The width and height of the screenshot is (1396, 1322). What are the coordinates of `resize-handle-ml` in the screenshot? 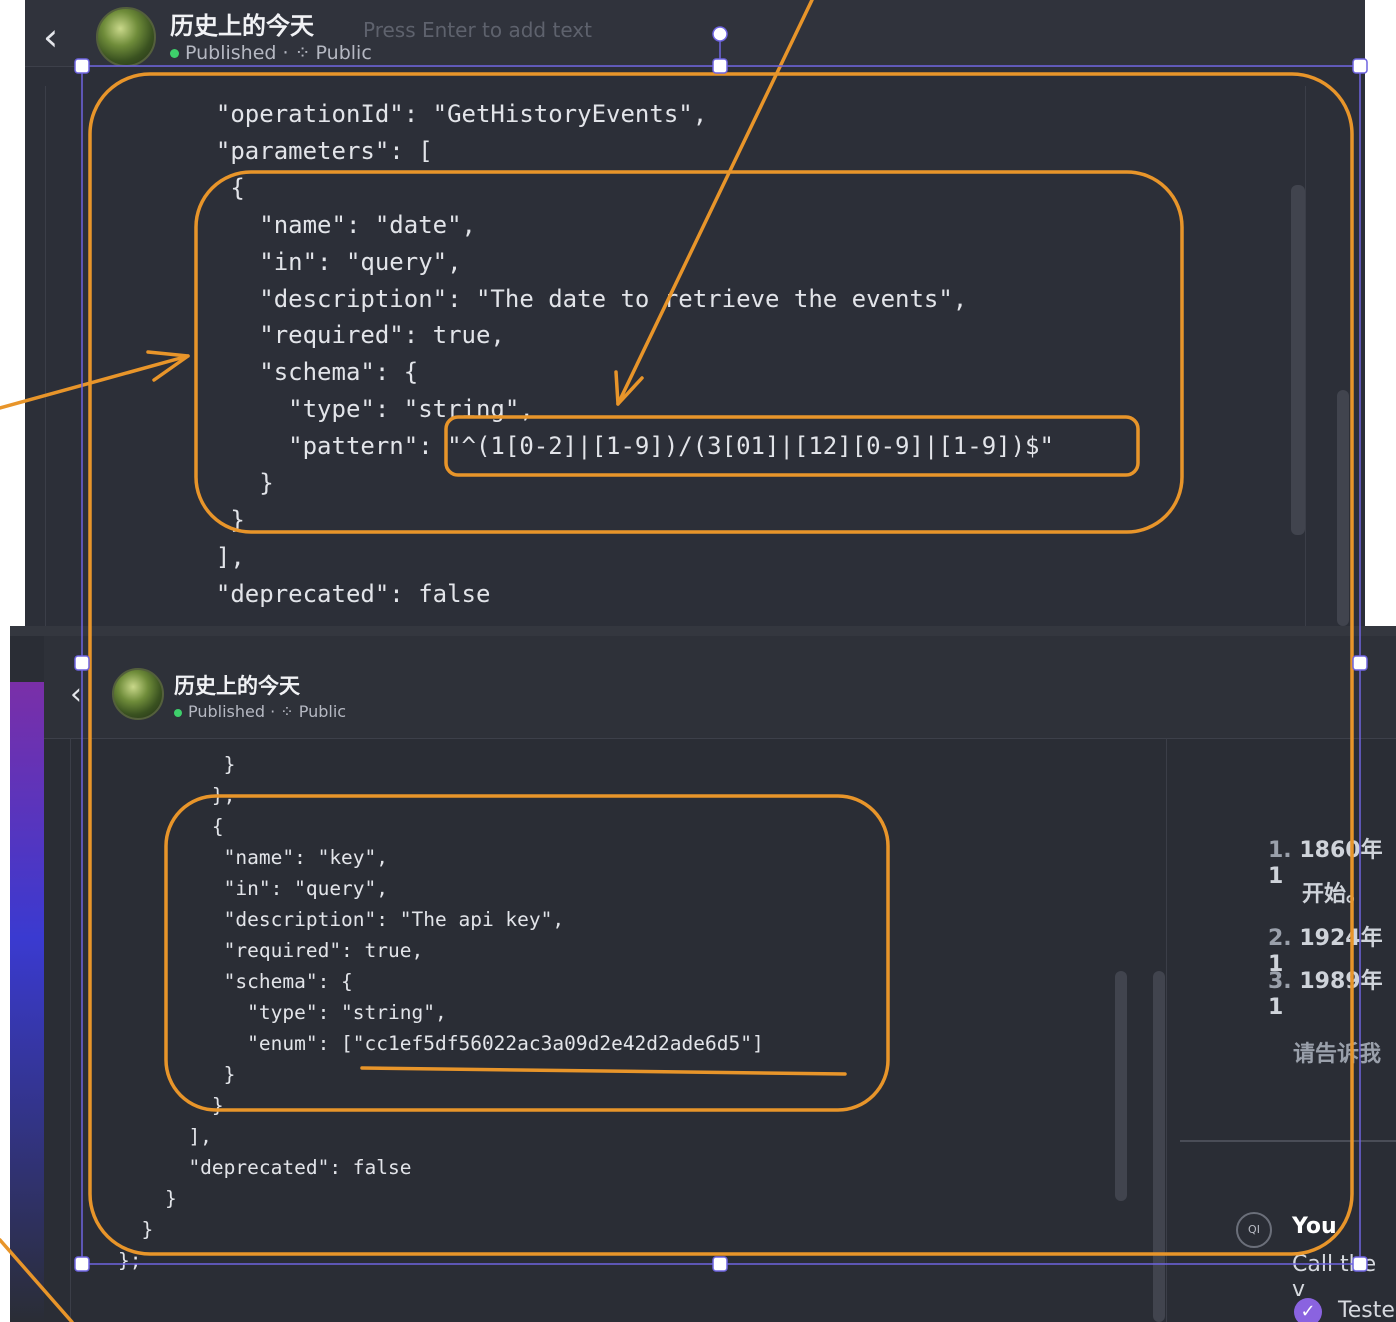 It's located at (82, 663).